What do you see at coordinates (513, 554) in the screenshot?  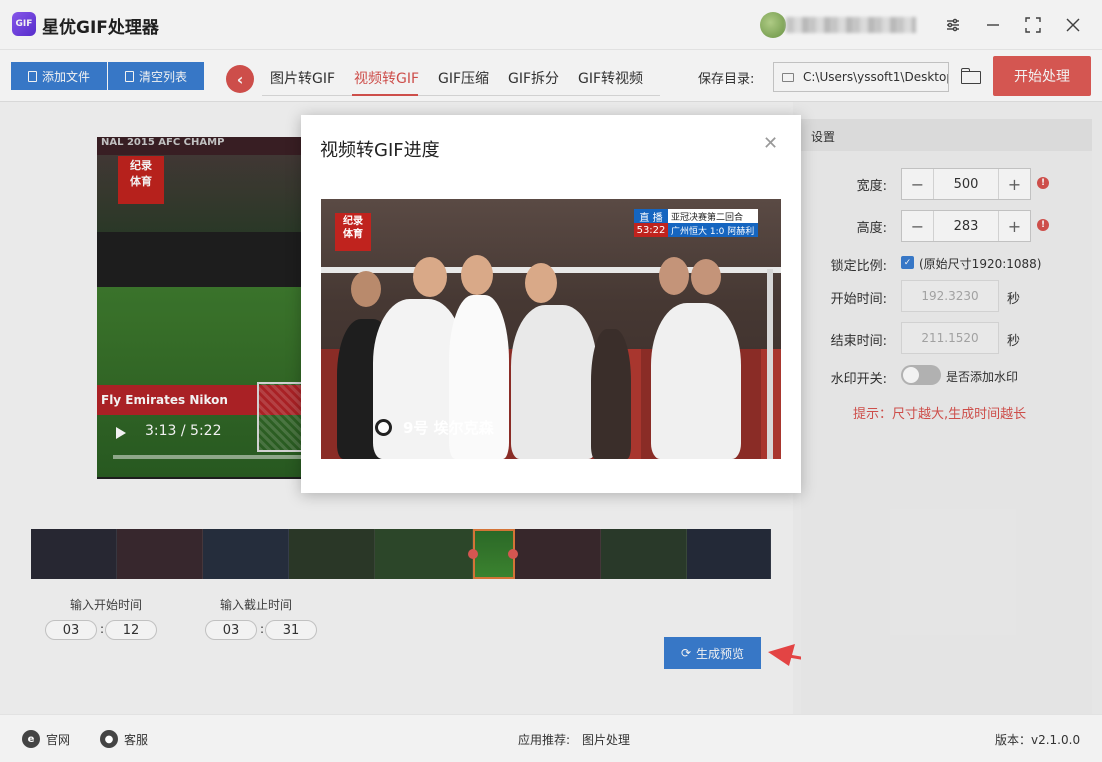 I see `timeline-end-handle` at bounding box center [513, 554].